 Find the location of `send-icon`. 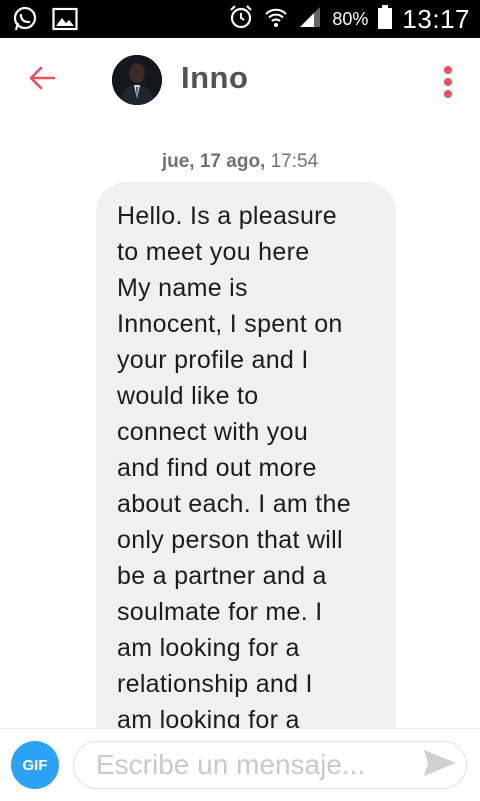

send-icon is located at coordinates (440, 765).